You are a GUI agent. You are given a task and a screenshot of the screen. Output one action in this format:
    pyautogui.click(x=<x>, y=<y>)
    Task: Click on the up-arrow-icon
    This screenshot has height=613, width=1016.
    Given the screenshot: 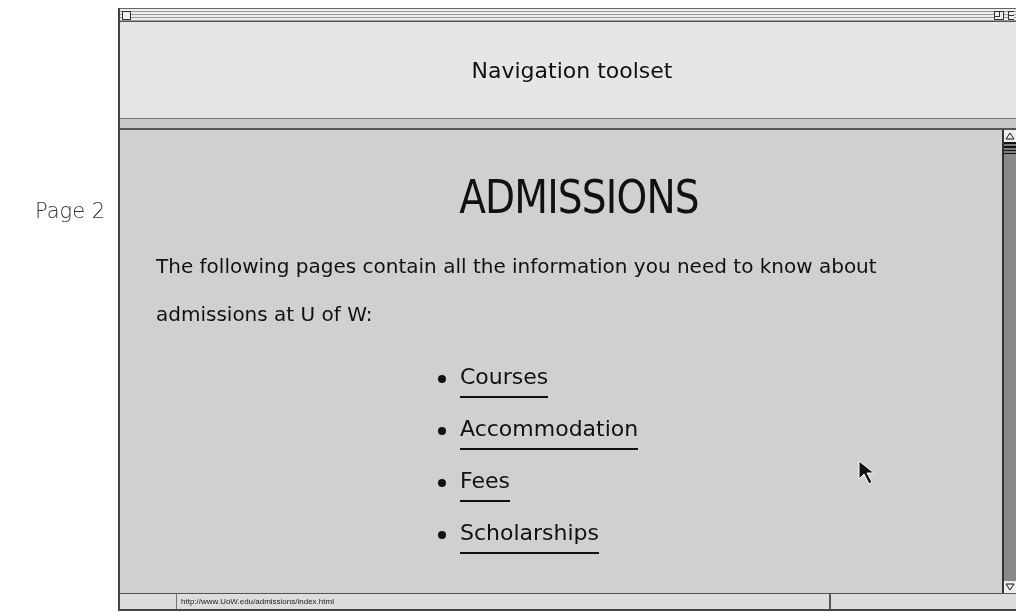 What is the action you would take?
    pyautogui.click(x=1010, y=136)
    